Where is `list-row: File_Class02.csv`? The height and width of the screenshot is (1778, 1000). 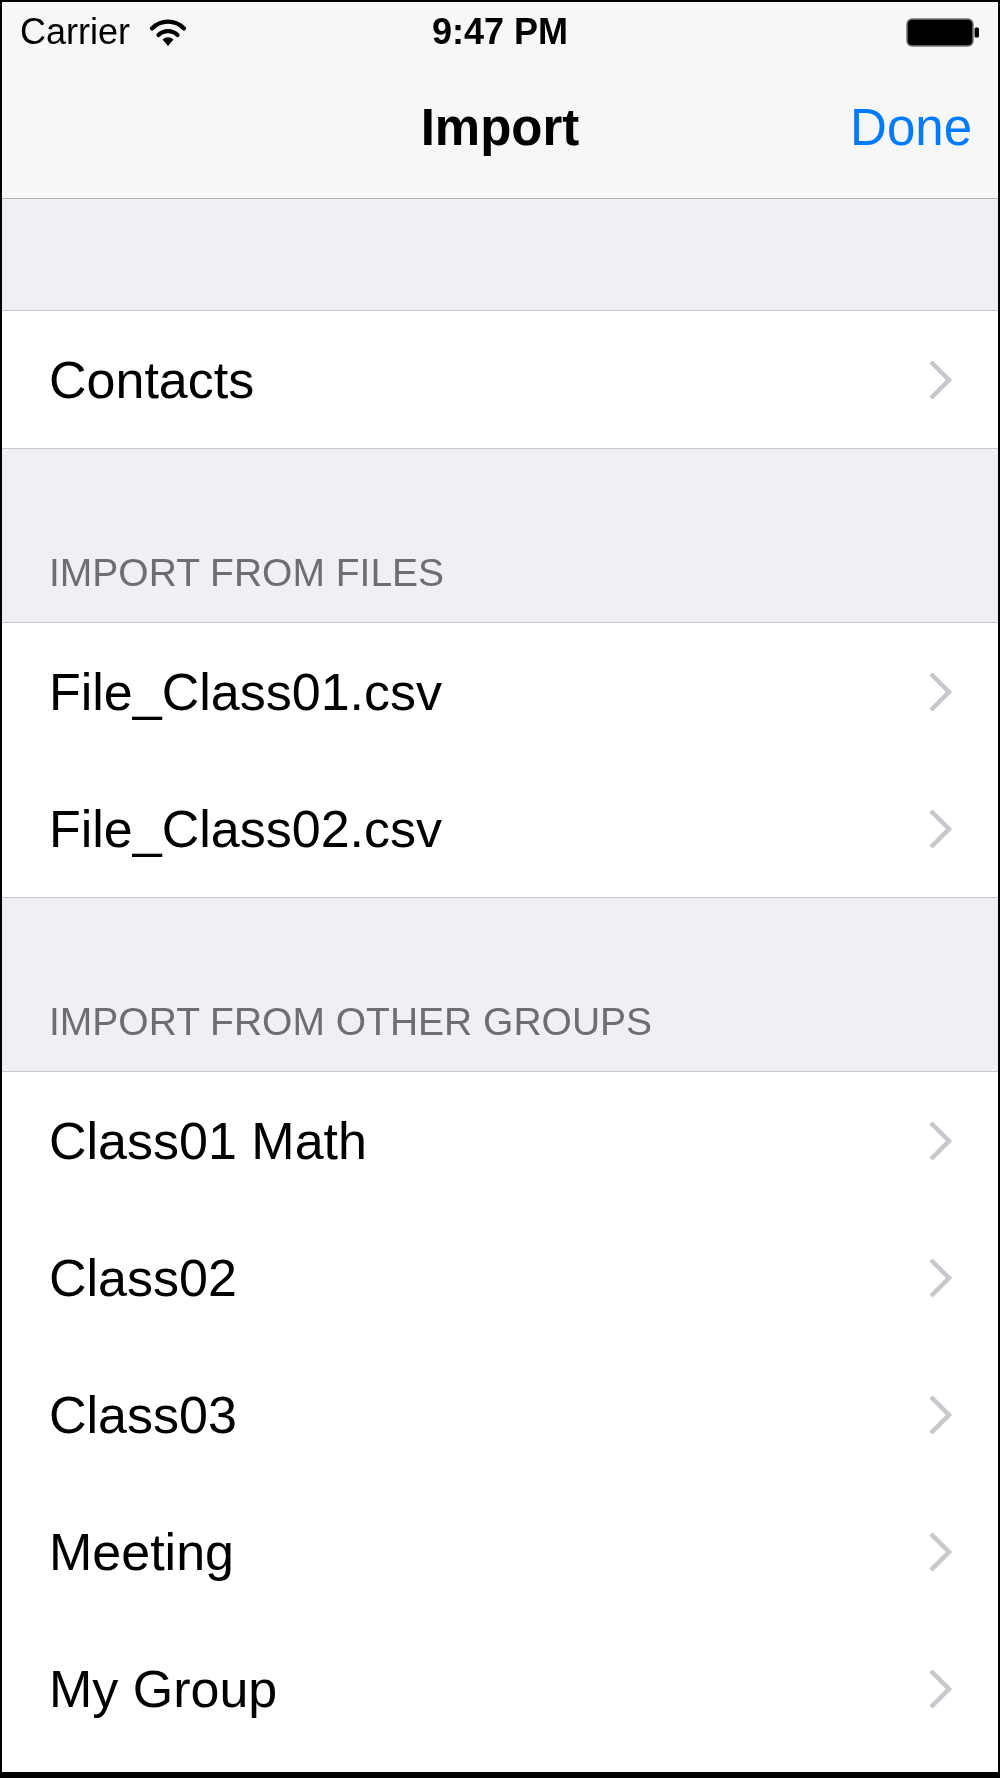
list-row: File_Class02.csv is located at coordinates (500, 828).